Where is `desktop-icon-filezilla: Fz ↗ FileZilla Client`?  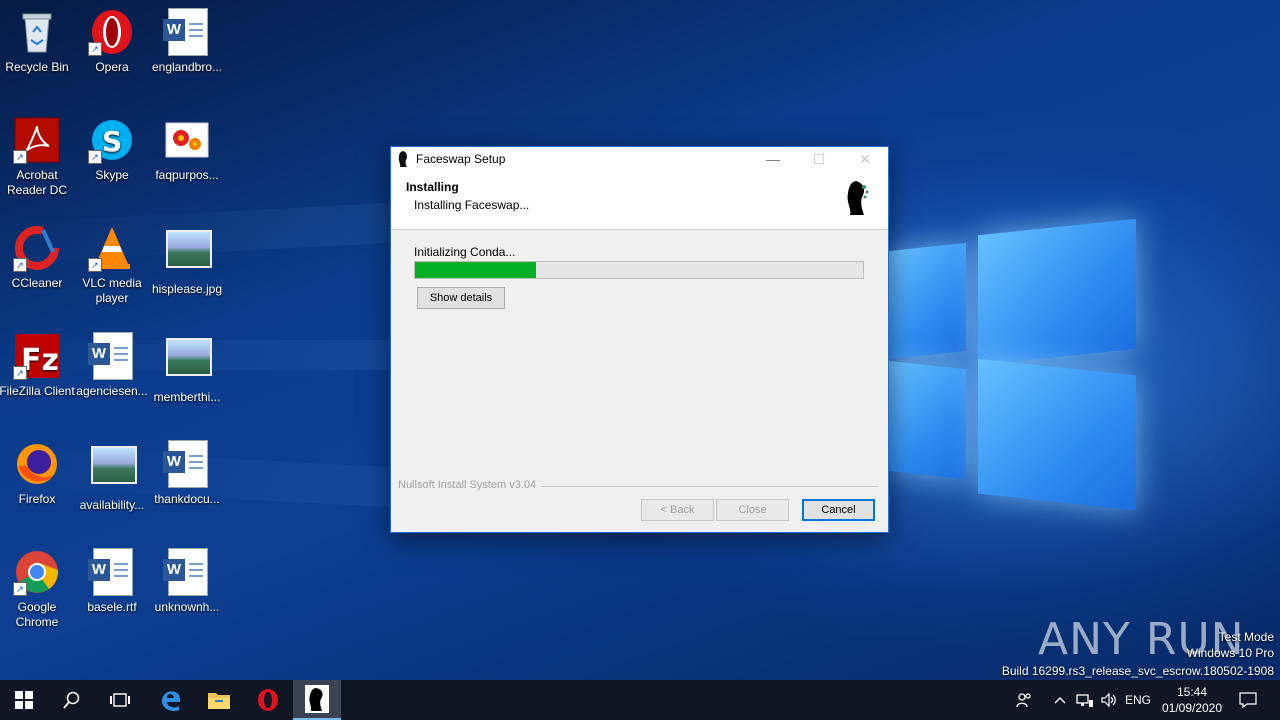 desktop-icon-filezilla: Fz ↗ FileZilla Client is located at coordinates (37, 365).